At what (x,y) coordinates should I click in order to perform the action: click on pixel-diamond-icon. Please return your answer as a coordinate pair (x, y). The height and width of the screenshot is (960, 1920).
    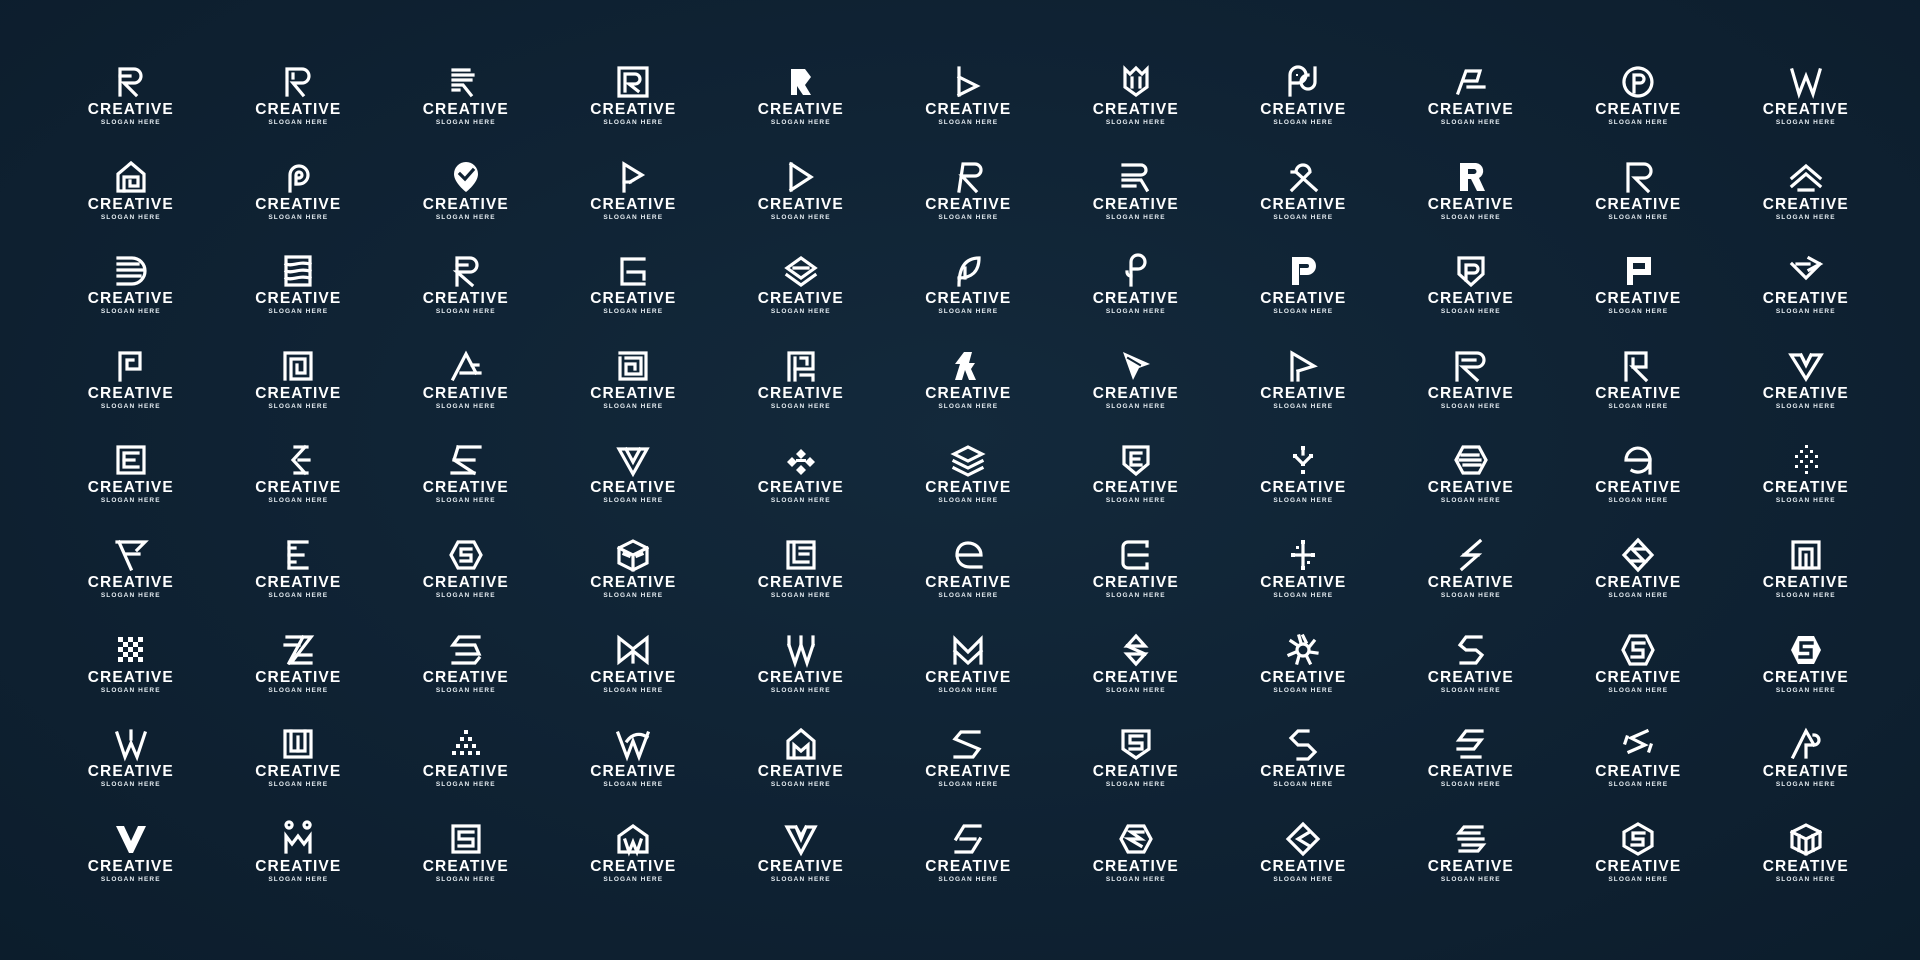
    Looking at the image, I should click on (1806, 460).